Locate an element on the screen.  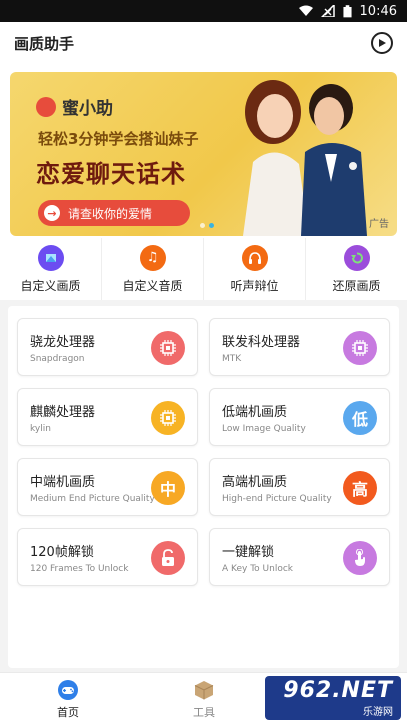
quick-action-label: 自定义音质 is located at coordinates (152, 285).